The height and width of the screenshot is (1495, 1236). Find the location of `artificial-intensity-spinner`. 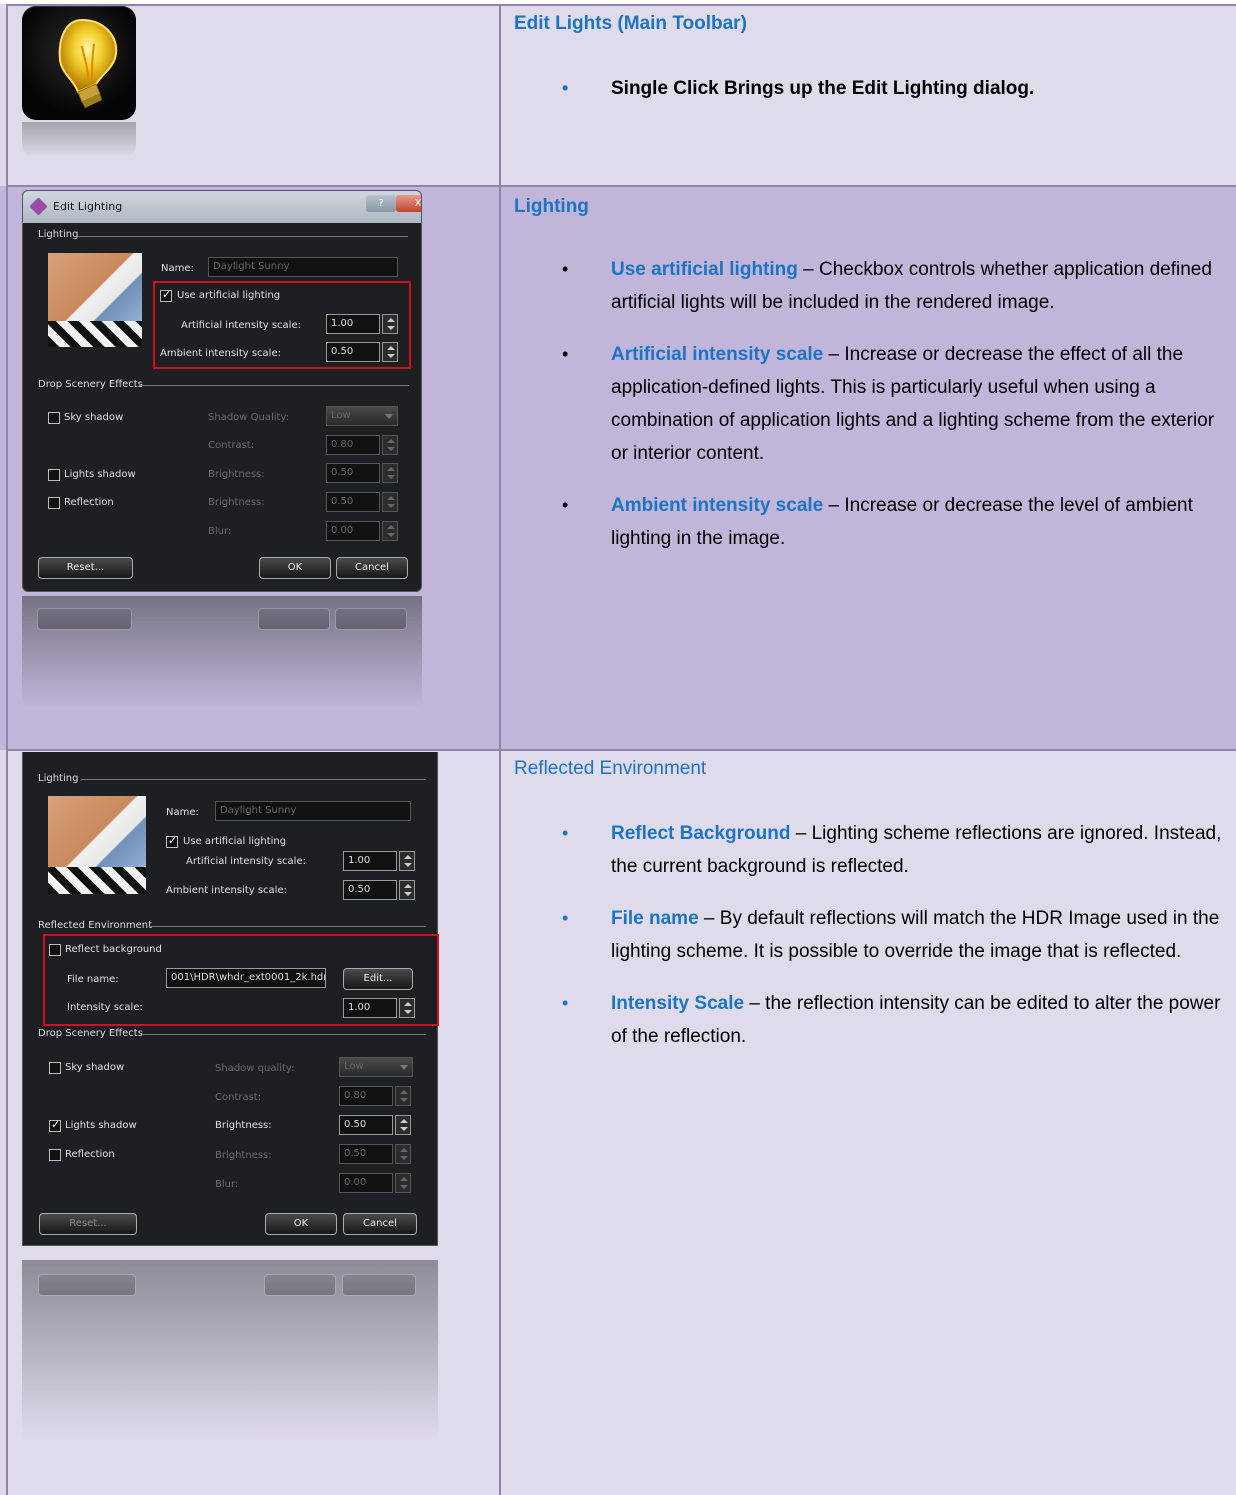

artificial-intensity-spinner is located at coordinates (407, 861).